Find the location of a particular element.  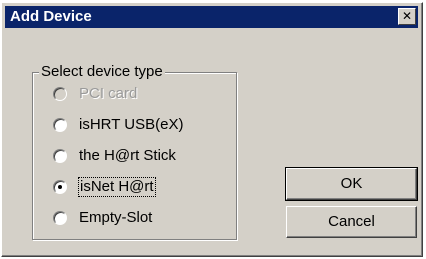

ok-button: OK is located at coordinates (351, 184).